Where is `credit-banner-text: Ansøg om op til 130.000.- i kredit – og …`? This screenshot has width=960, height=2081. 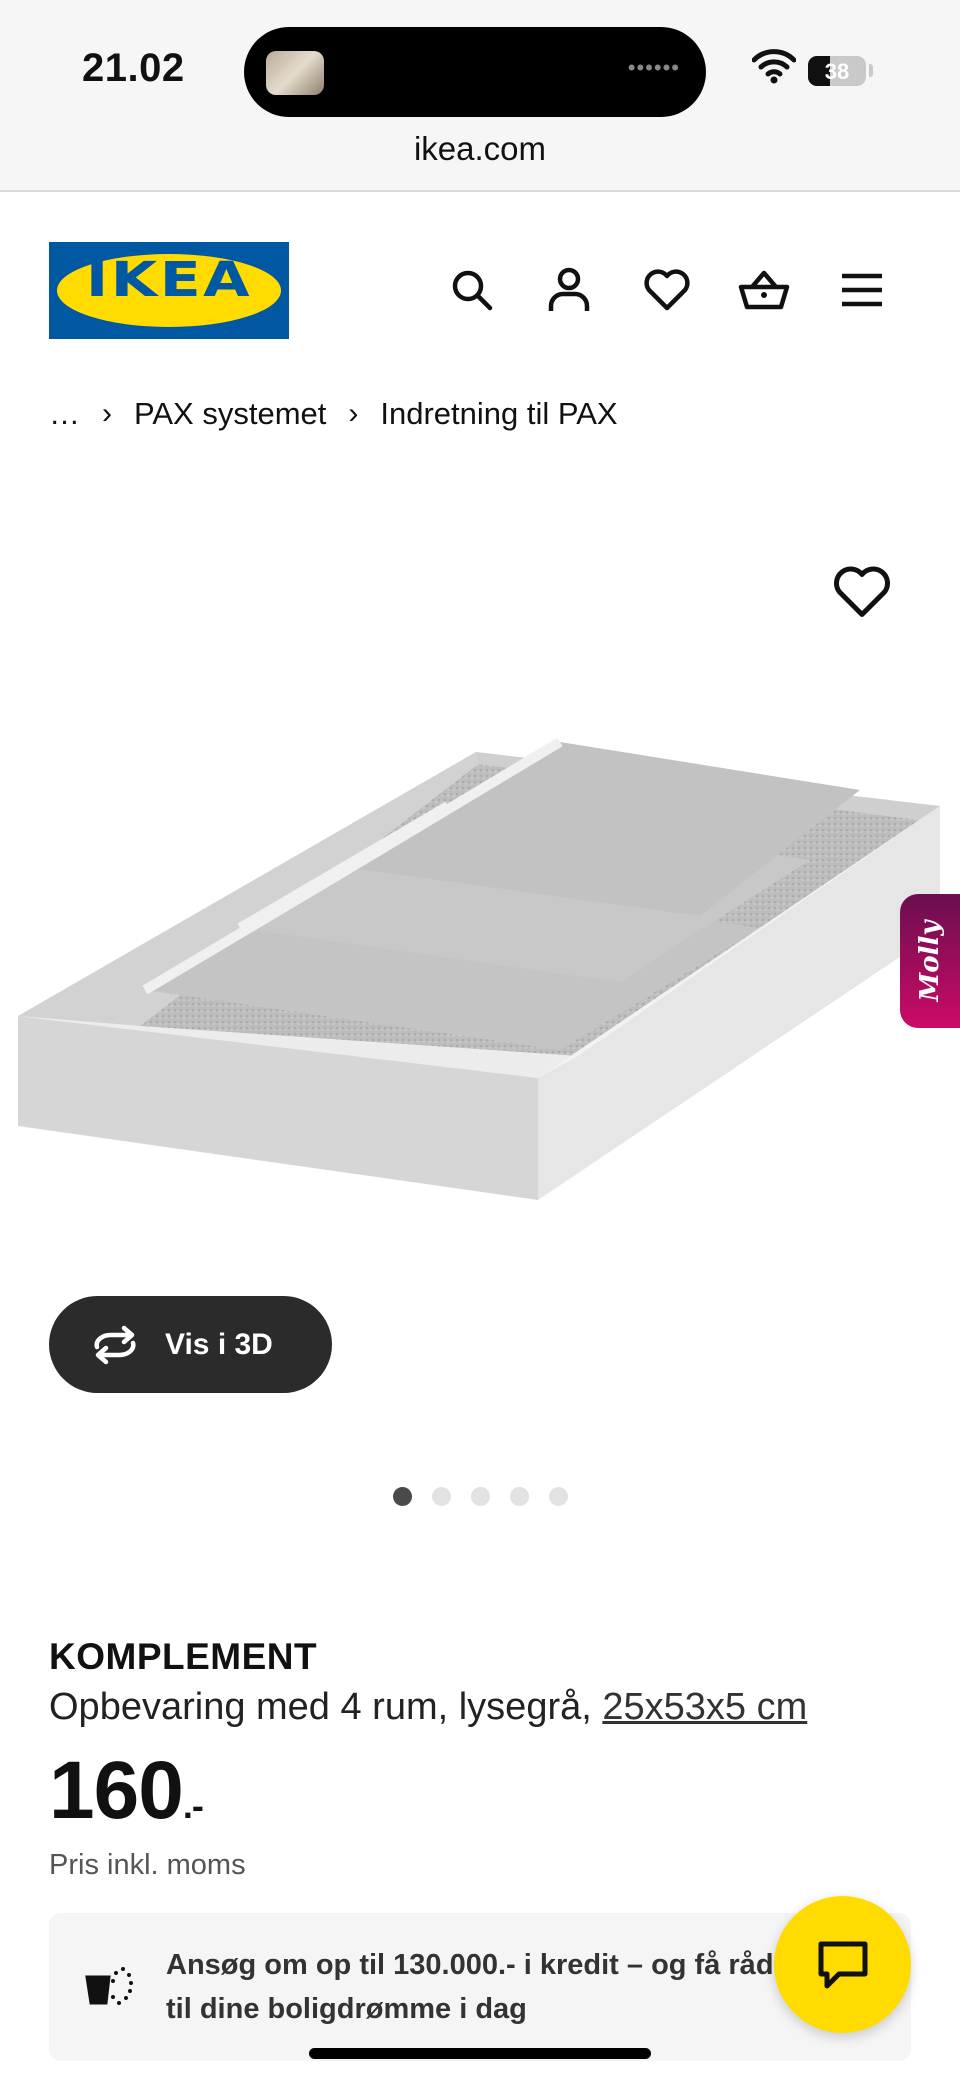
credit-banner-text: Ansøg om op til 130.000.- i kredit – og … is located at coordinates (470, 1987).